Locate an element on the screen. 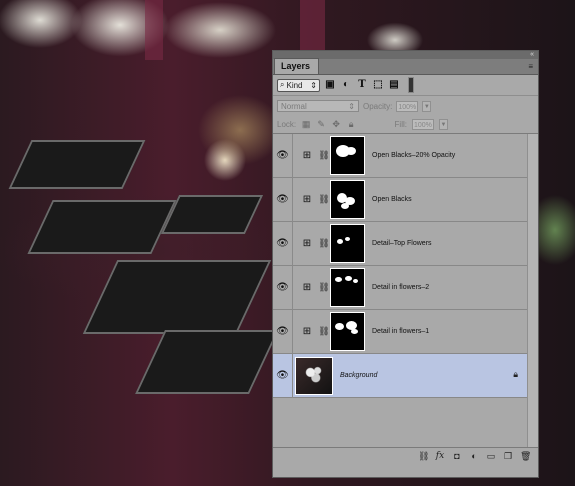  smart-object-filter-icon: ▤ is located at coordinates (394, 85).